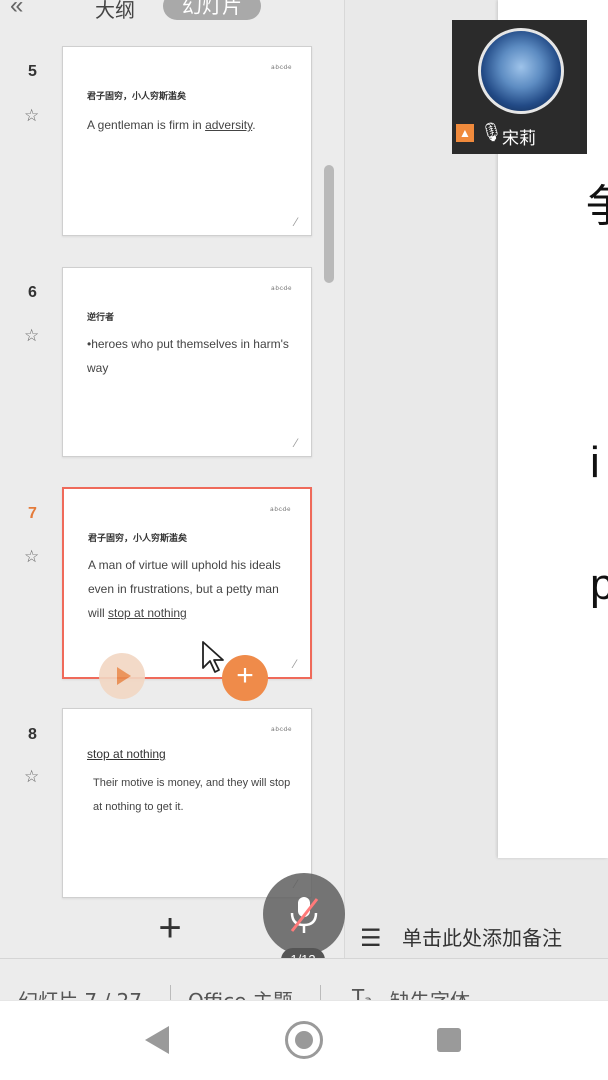  Describe the element at coordinates (430, 992) in the screenshot. I see `missing-fonts-status: 缺失字体` at that location.